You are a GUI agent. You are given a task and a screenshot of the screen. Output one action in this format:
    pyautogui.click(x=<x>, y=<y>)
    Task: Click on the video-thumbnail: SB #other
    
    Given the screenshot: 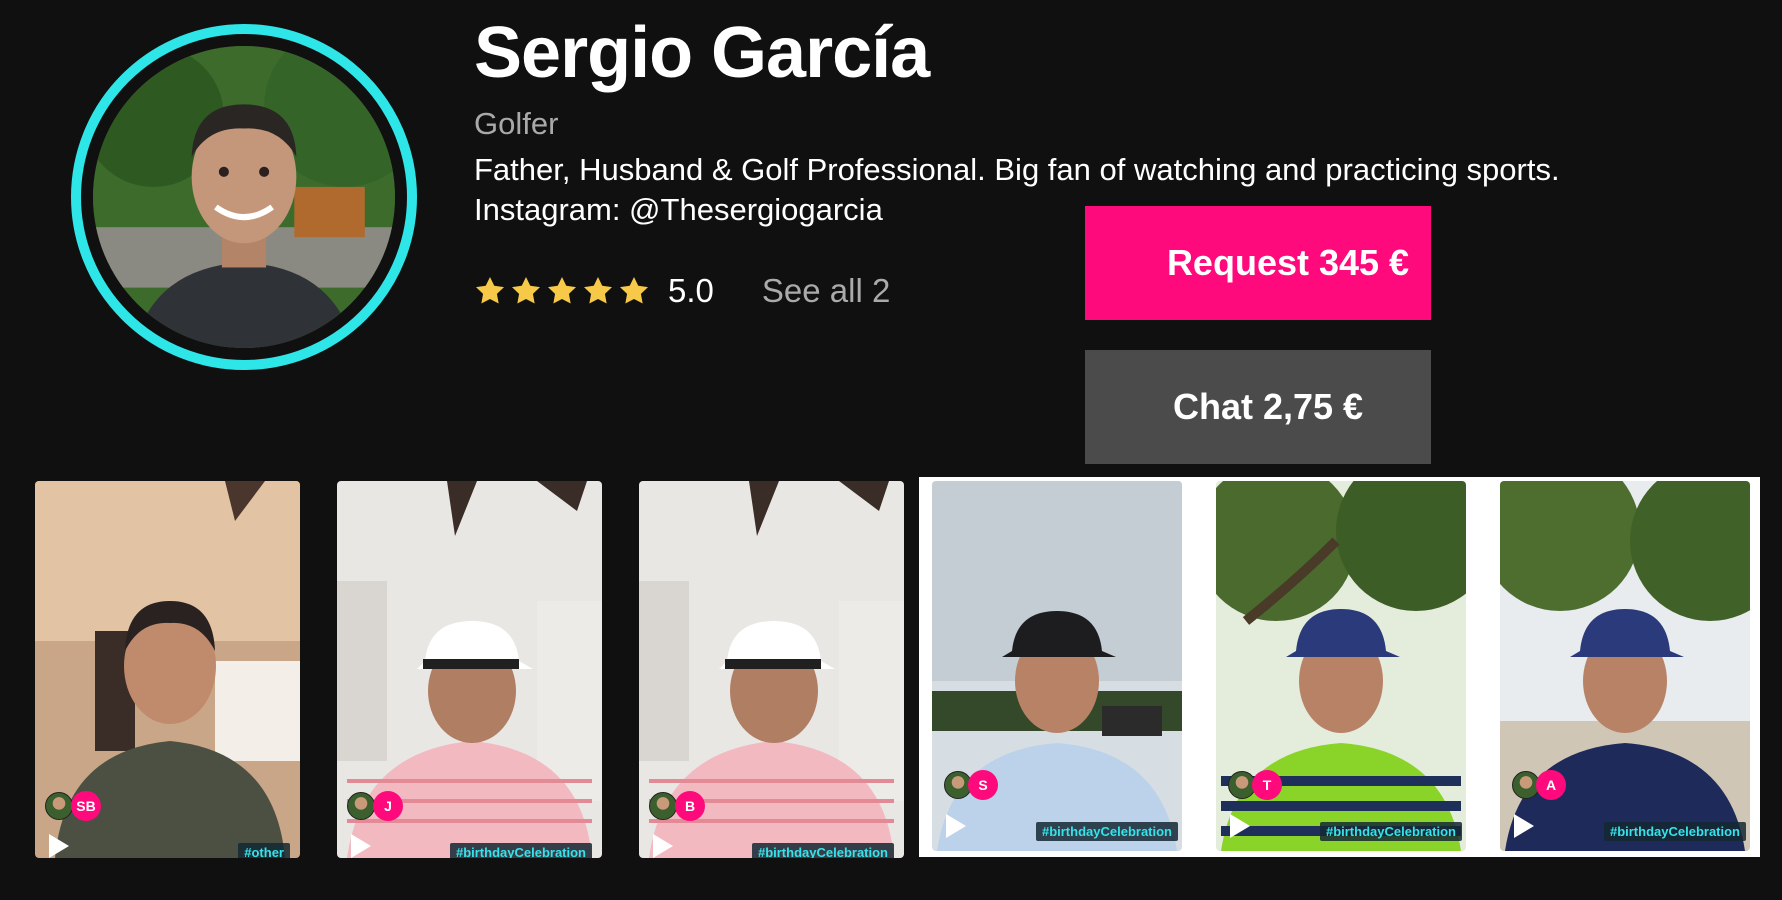 What is the action you would take?
    pyautogui.click(x=167, y=669)
    